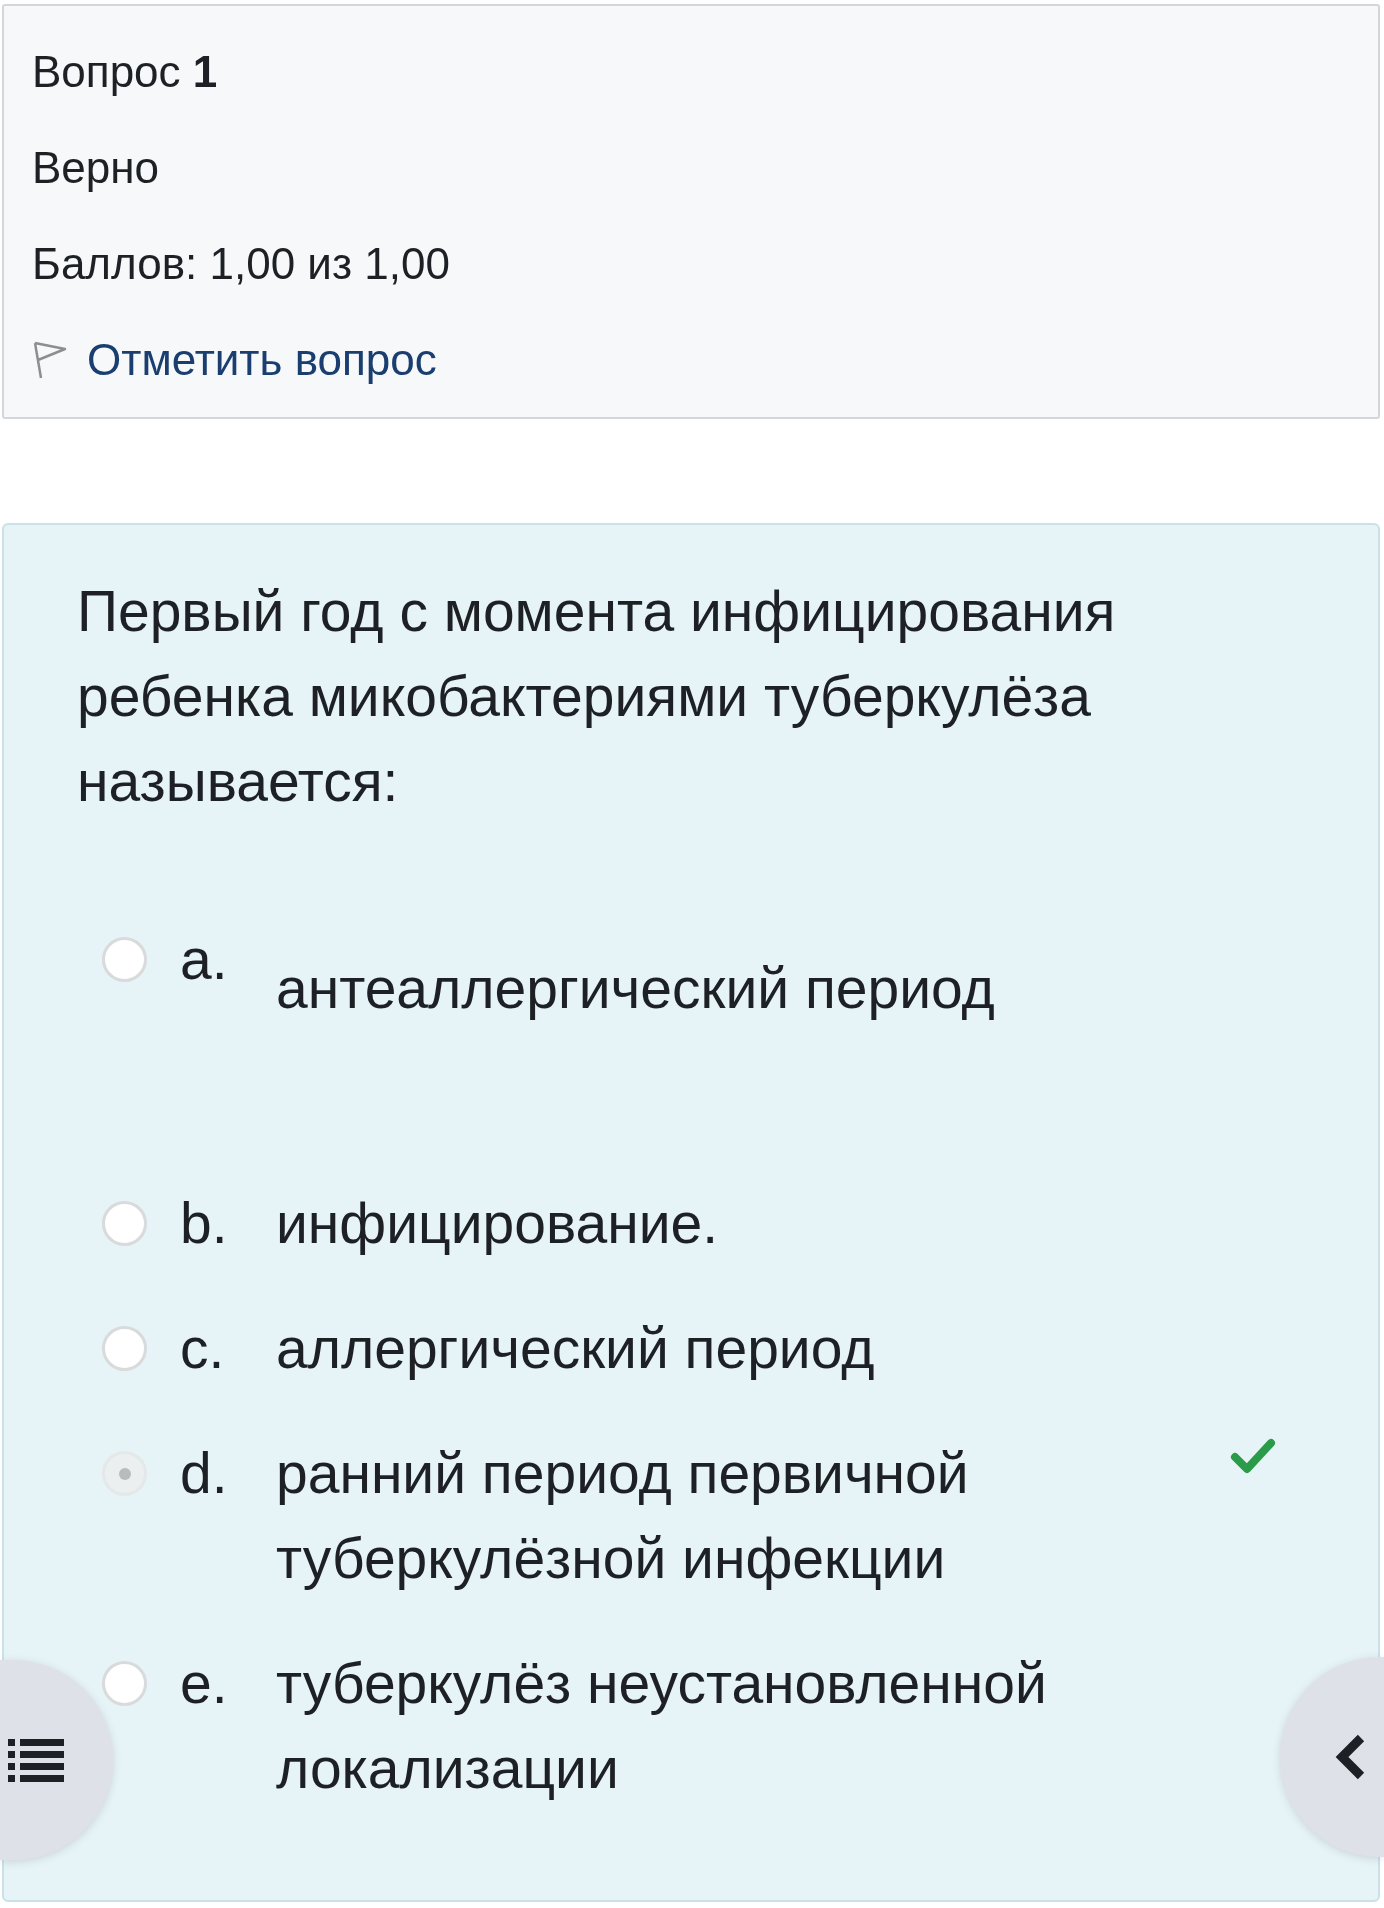  Describe the element at coordinates (204, 959) in the screenshot. I see `option-letter: a.` at that location.